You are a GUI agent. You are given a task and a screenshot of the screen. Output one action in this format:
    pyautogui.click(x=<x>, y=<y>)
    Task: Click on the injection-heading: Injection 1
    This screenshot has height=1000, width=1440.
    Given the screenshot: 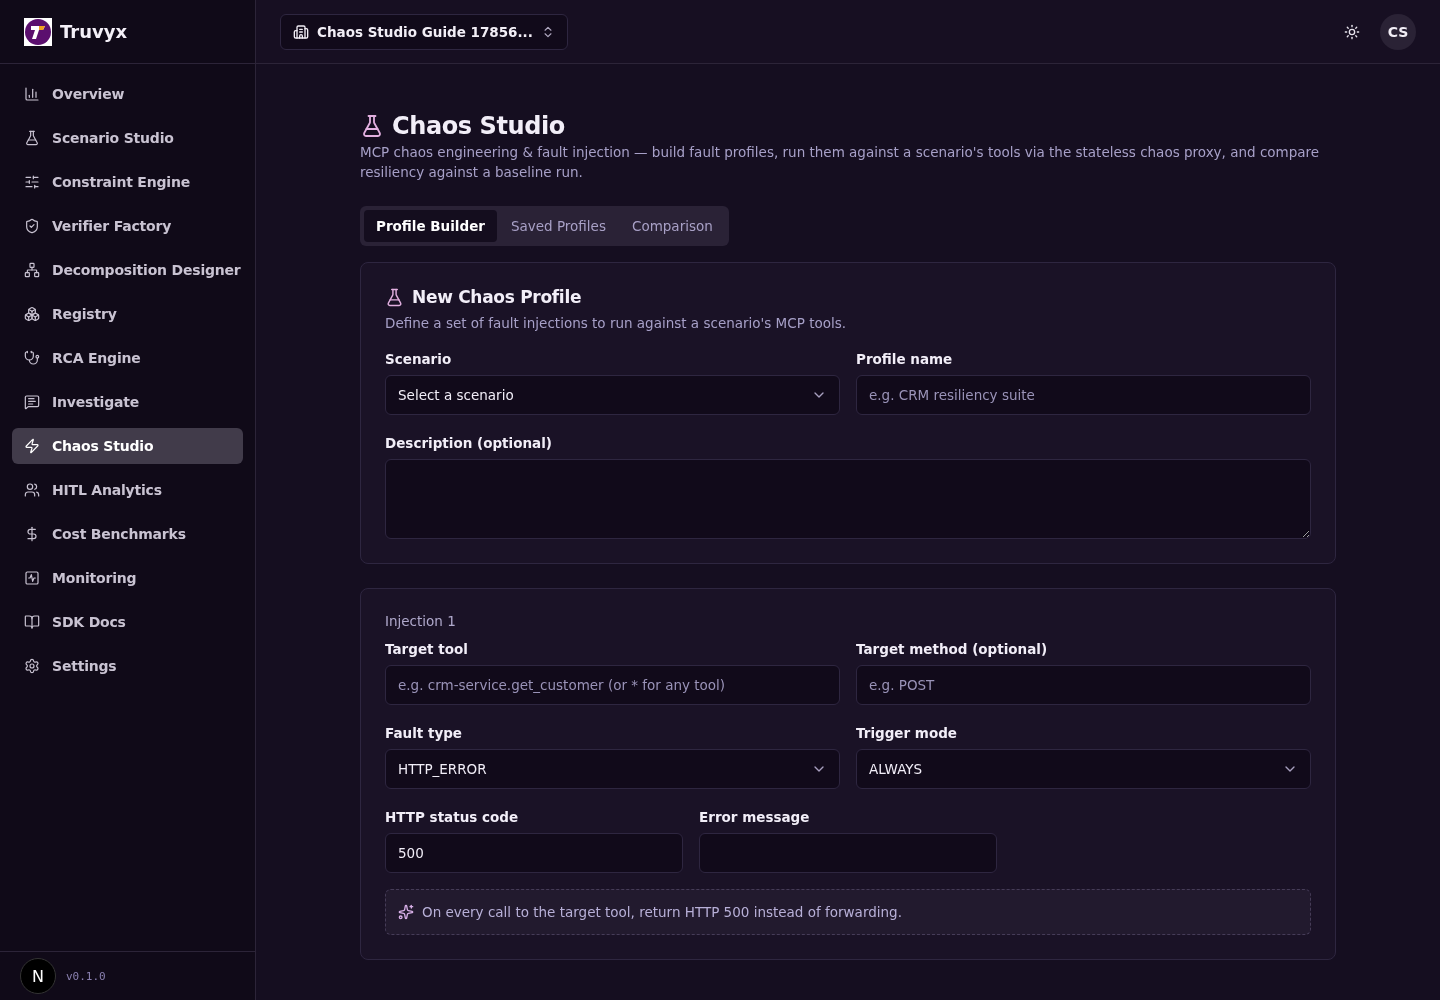 What is the action you would take?
    pyautogui.click(x=421, y=621)
    